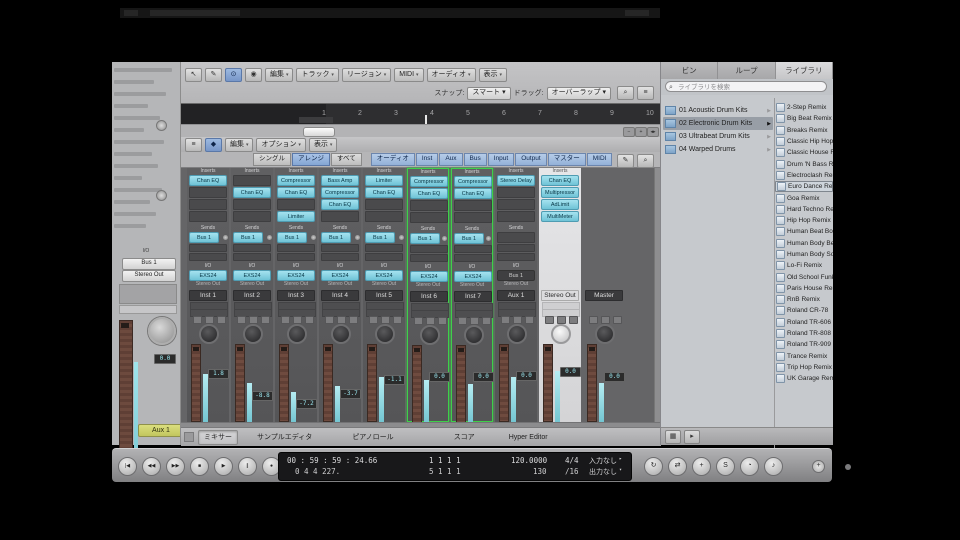 This screenshot has height=540, width=960. Describe the element at coordinates (350, 394) in the screenshot. I see `volume-value: -3.7` at that location.